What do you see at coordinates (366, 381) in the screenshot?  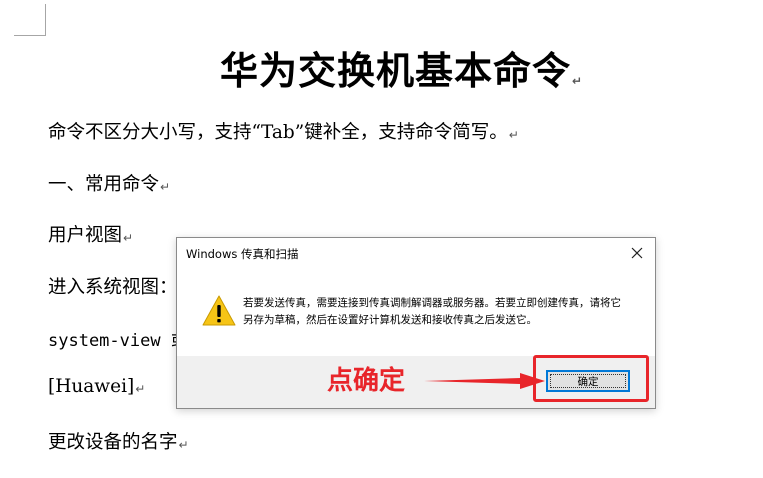 I see `annotation-text: 点确定` at bounding box center [366, 381].